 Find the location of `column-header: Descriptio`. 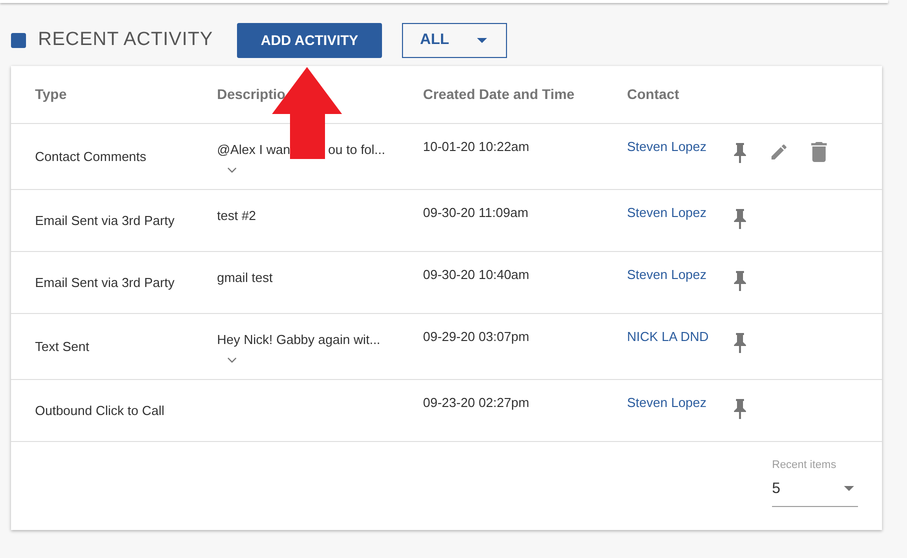

column-header: Descriptio is located at coordinates (251, 94).